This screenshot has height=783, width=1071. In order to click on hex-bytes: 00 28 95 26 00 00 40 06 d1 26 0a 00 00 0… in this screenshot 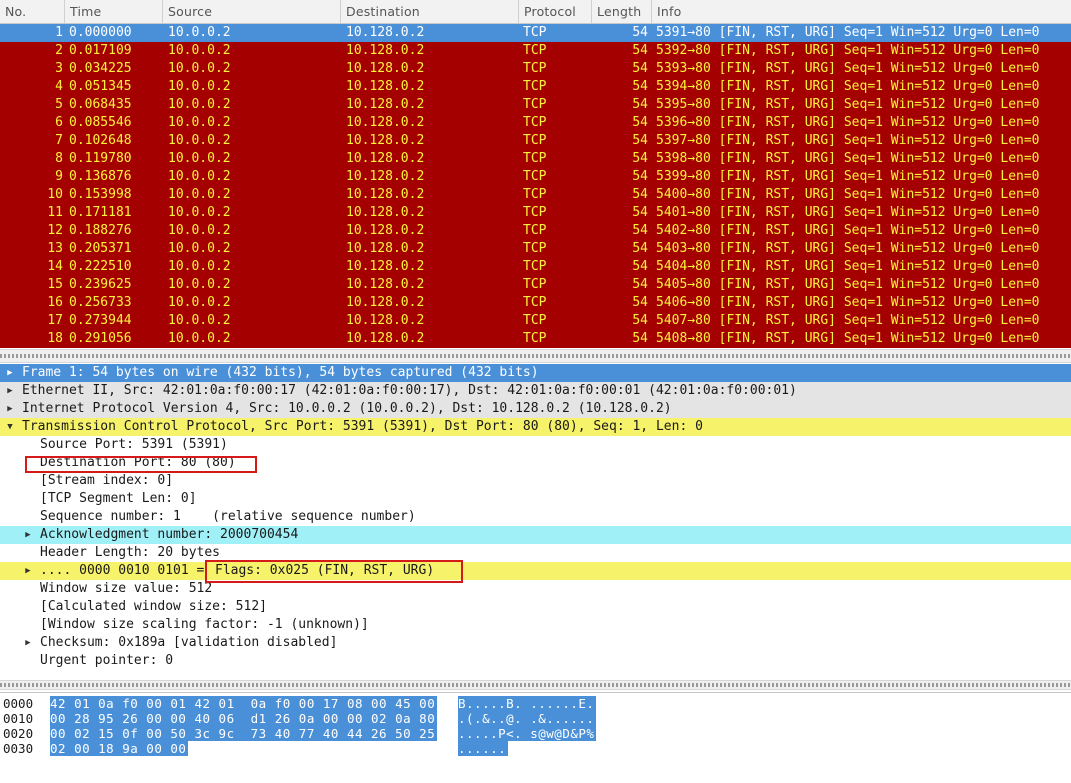, I will do `click(244, 718)`.